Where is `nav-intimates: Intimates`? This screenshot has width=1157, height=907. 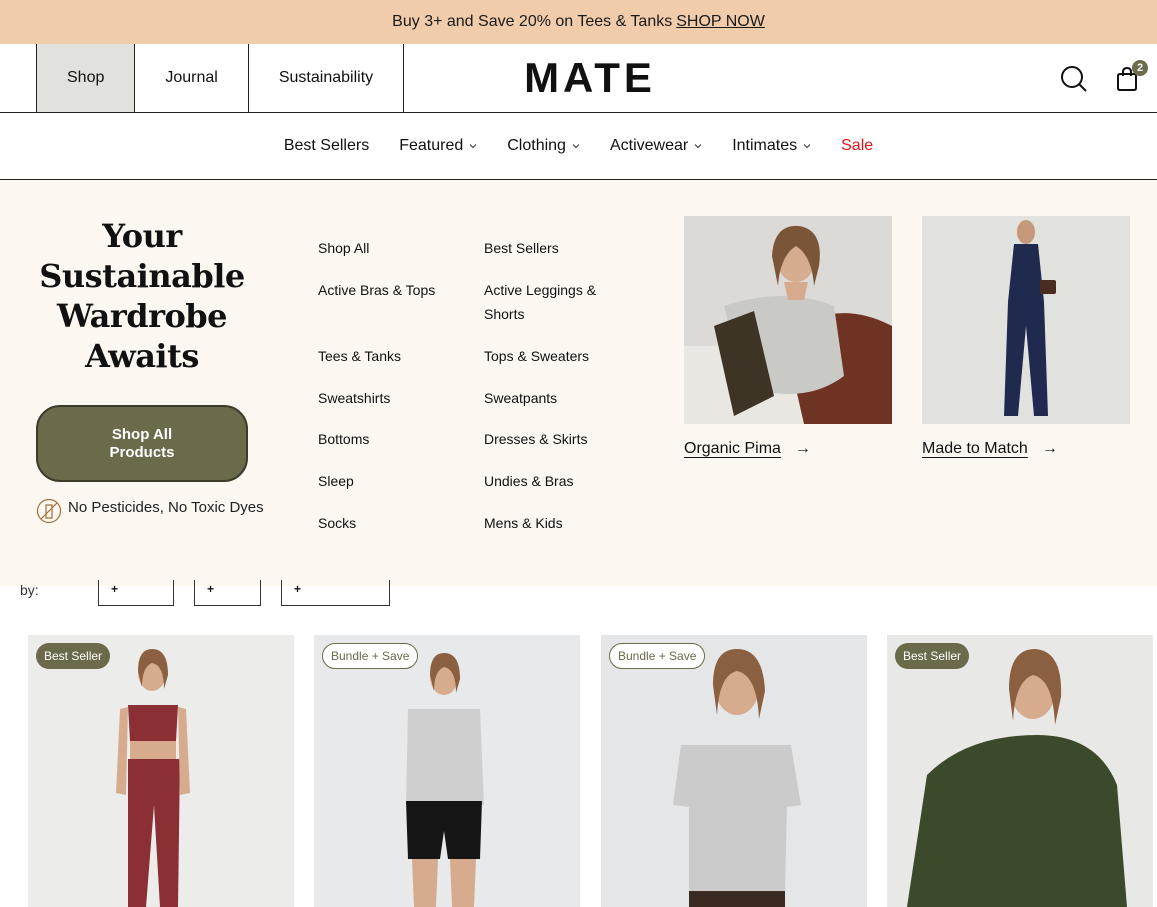 nav-intimates: Intimates is located at coordinates (771, 146).